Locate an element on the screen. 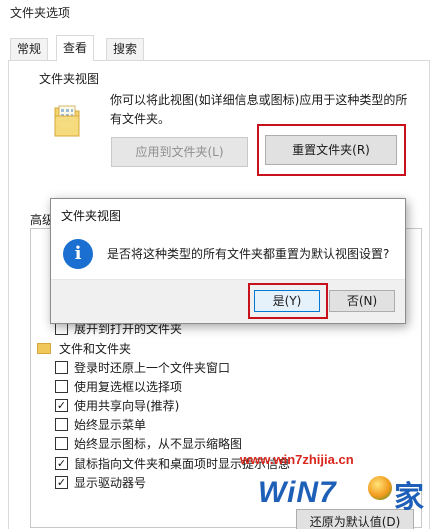  tab-view: 查看 is located at coordinates (75, 48).